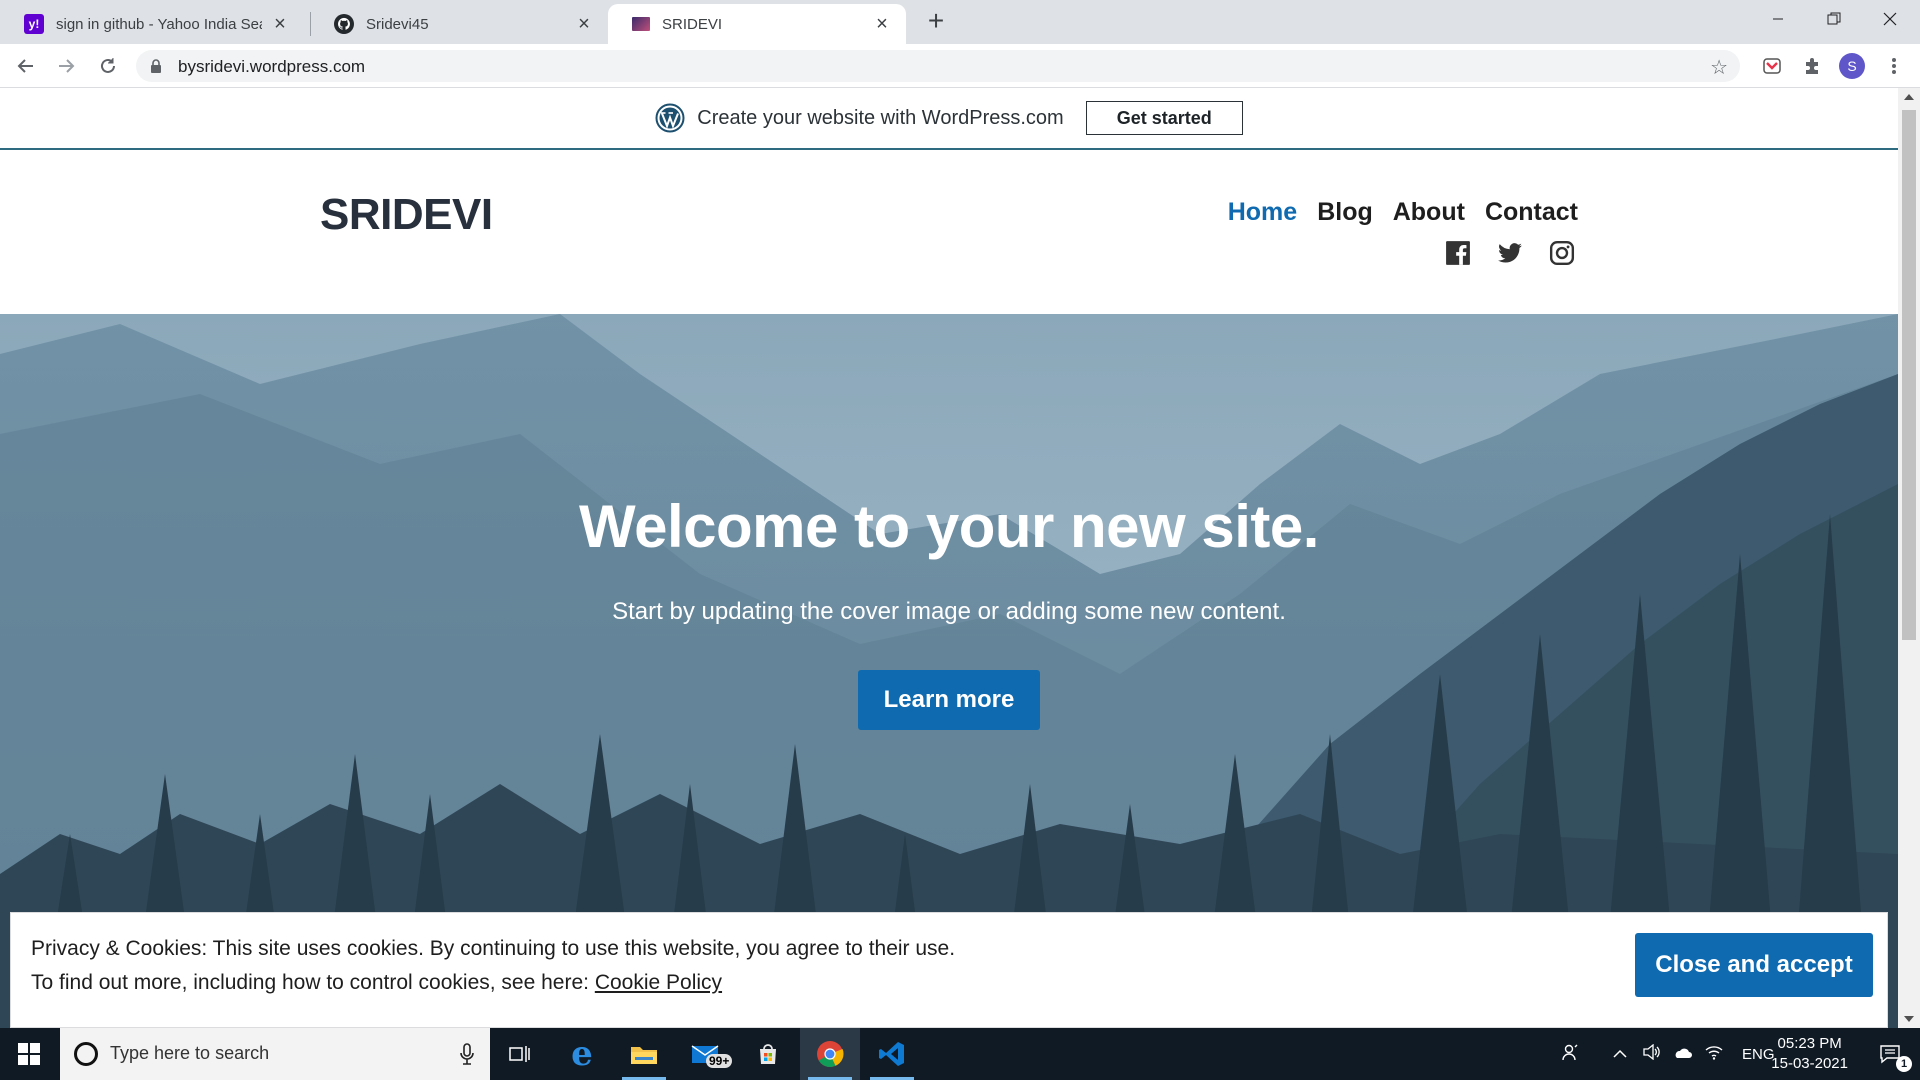 This screenshot has height=1080, width=1920. I want to click on scrollbar-thumb, so click(1909, 375).